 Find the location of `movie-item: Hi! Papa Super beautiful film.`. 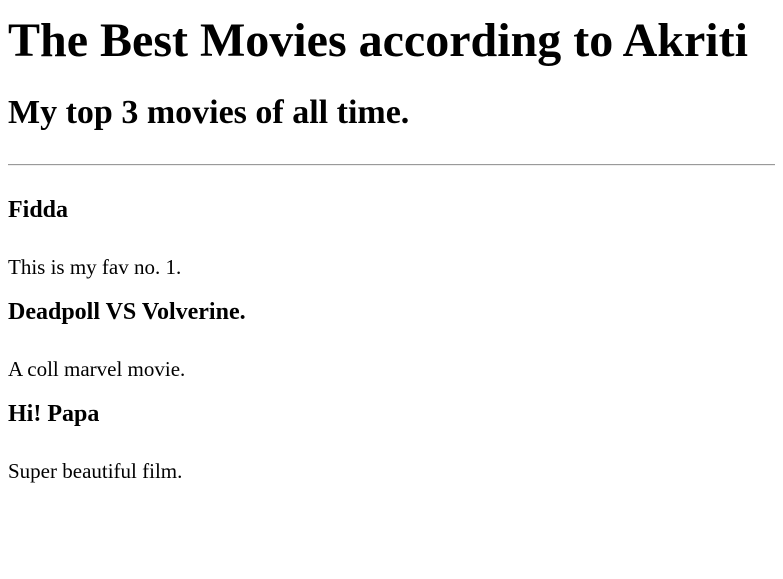

movie-item: Hi! Papa Super beautiful film. is located at coordinates (391, 441).